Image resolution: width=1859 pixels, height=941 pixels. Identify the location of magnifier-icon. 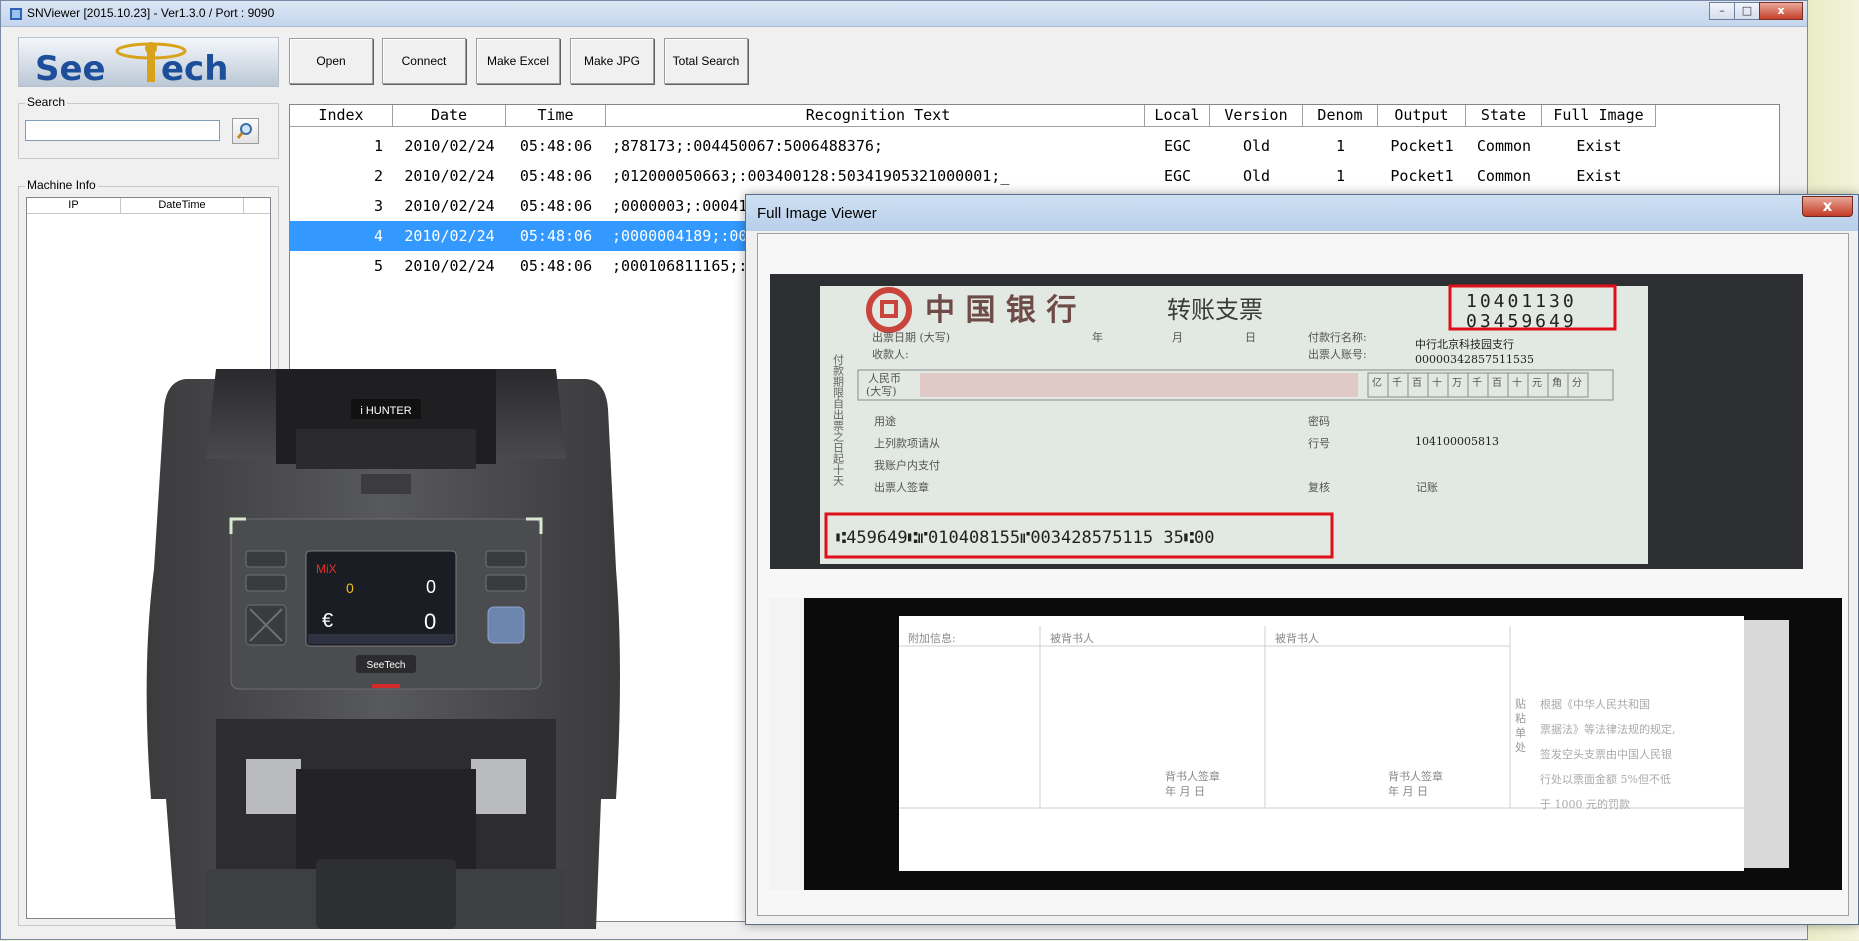
(244, 131).